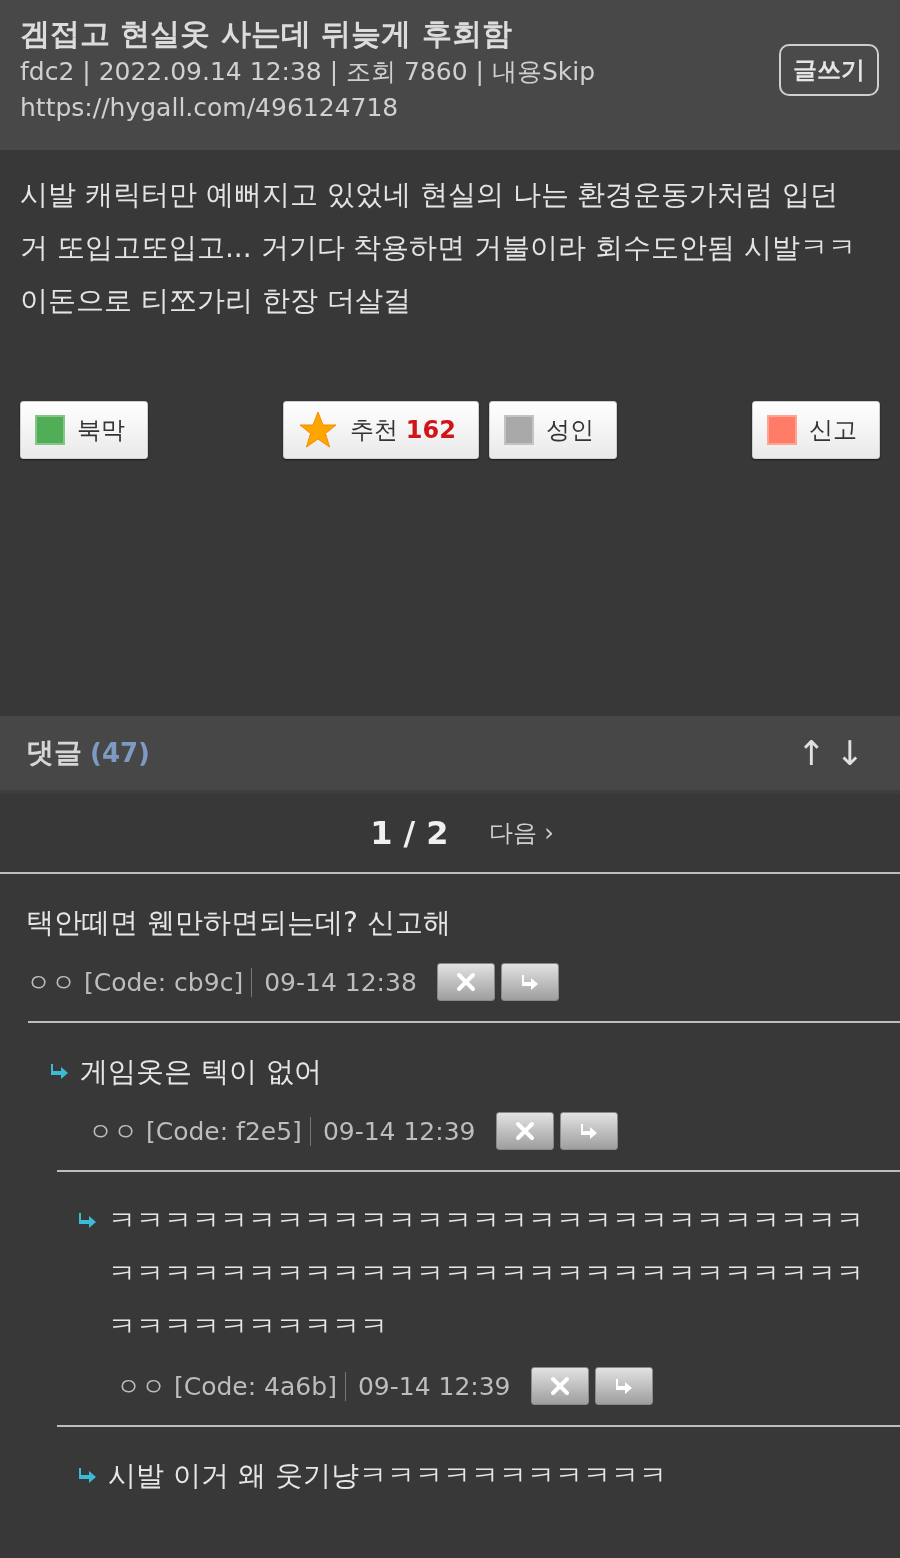 The width and height of the screenshot is (900, 1558). I want to click on comment-text: ㅋㅋㅋㅋㅋㅋㅋㅋㅋㅋㅋㅋㅋㅋㅋㅋㅋㅋㅋㅋㅋㅋㅋㅋㅋㅋㅋㅋㅋㅋㅋㅋㅋㅋㅋㅋㅋㅋㅋㅋㅋㅋㅋㅋㅋㅋㅋㅋㅋㅋㅋㅋㅋㅋㅋㅋㅋㅋㅋㅋㅋㅋㅋㅋ, so click(486, 1274).